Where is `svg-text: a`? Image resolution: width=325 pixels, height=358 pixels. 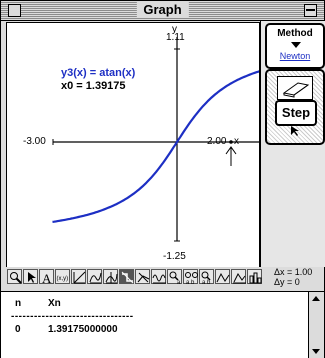 svg-text: a is located at coordinates (179, 282).